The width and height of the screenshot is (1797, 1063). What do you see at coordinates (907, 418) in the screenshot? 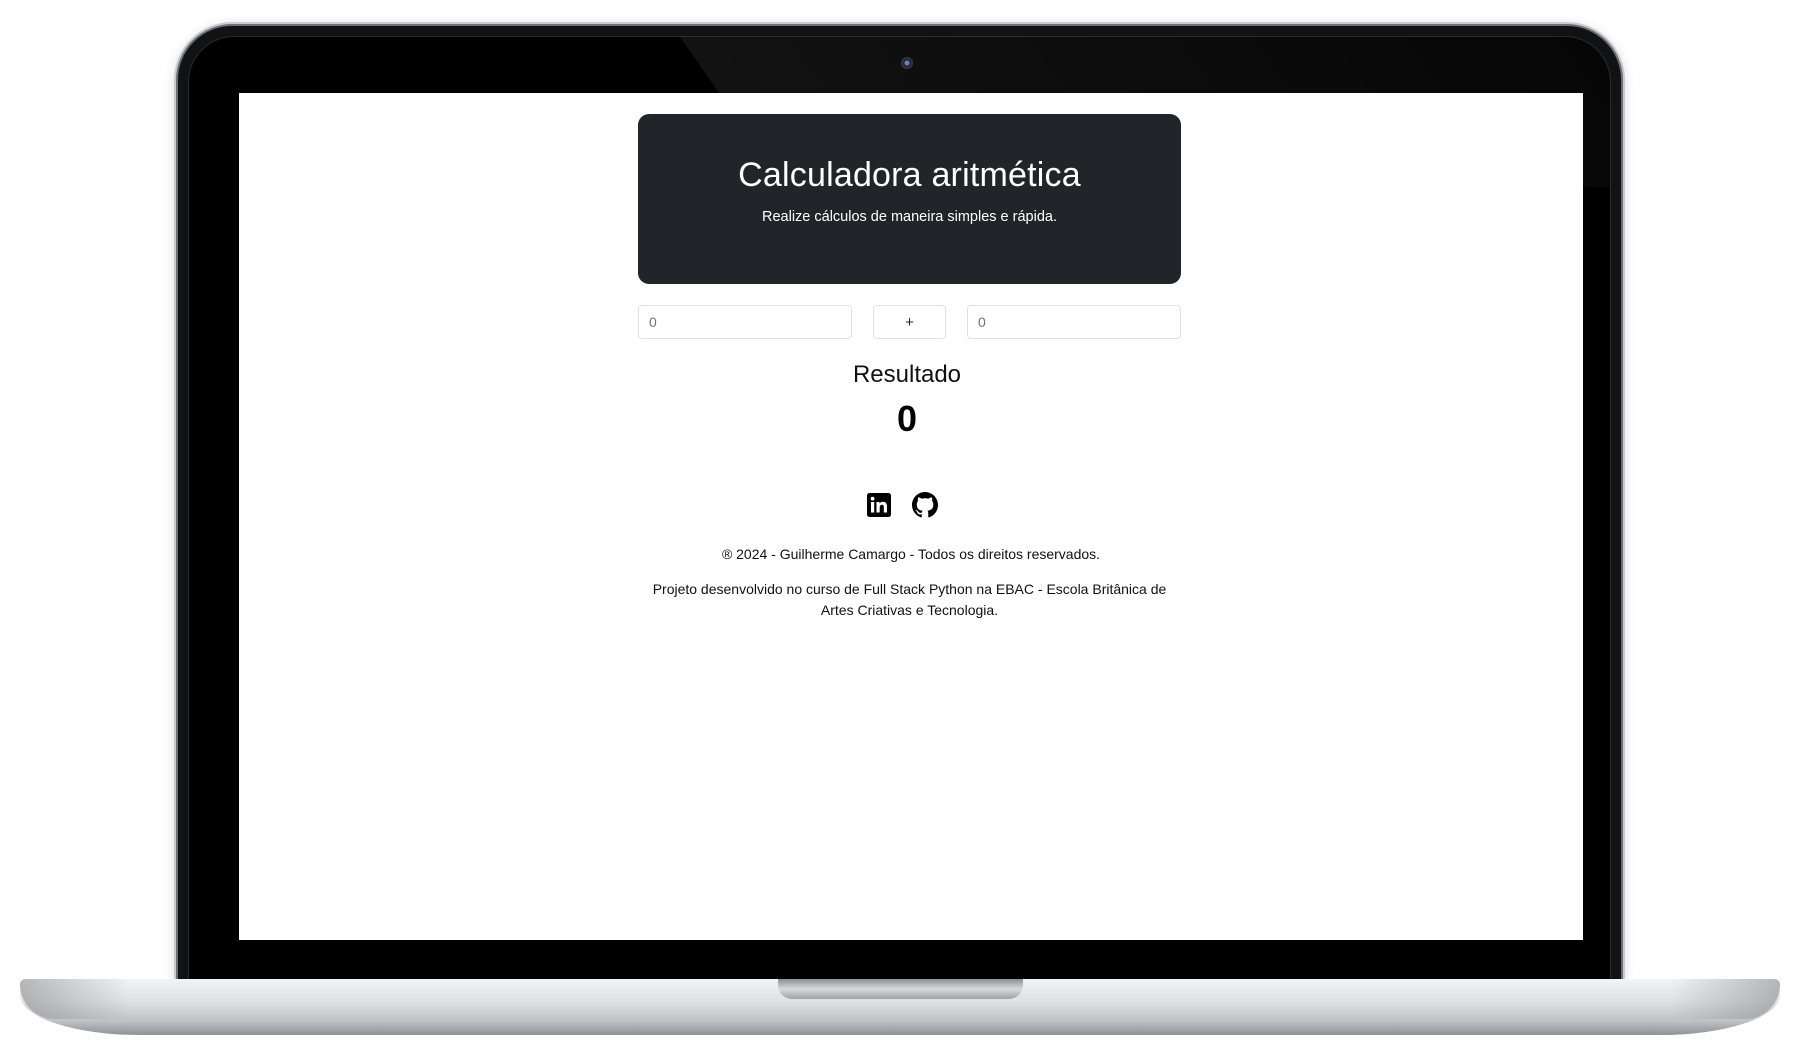
I see `result-value: 0` at bounding box center [907, 418].